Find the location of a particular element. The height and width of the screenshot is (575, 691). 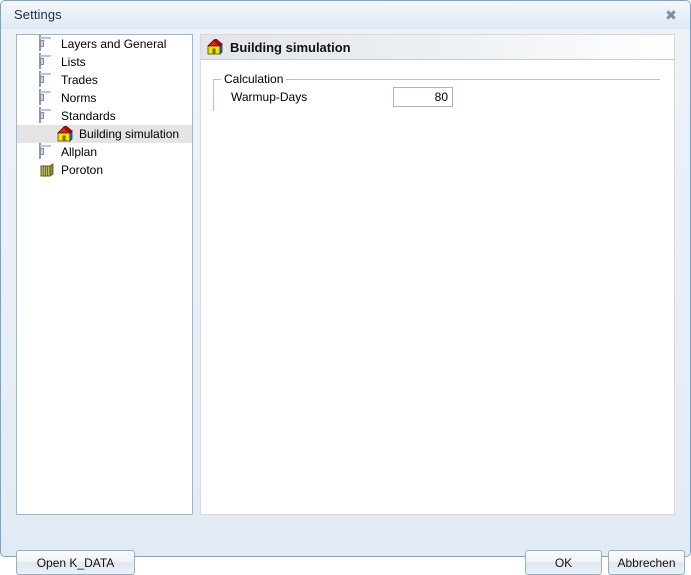

content-header: Building simulation is located at coordinates (437, 47).